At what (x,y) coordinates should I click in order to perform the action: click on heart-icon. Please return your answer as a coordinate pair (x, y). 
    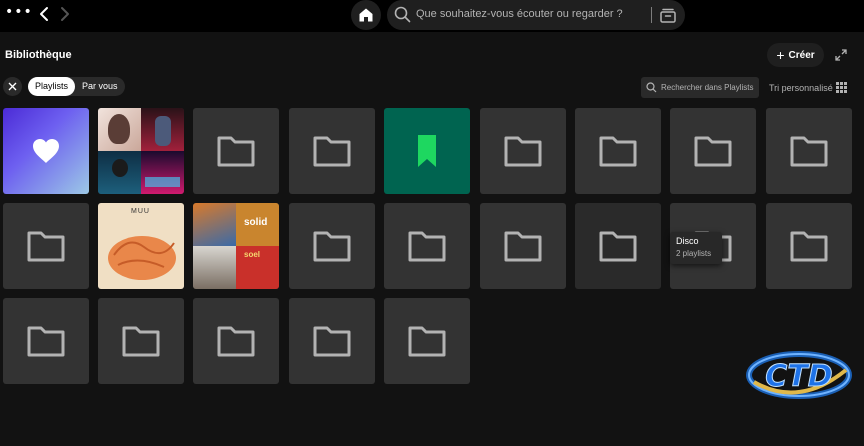
    Looking at the image, I should click on (46, 151).